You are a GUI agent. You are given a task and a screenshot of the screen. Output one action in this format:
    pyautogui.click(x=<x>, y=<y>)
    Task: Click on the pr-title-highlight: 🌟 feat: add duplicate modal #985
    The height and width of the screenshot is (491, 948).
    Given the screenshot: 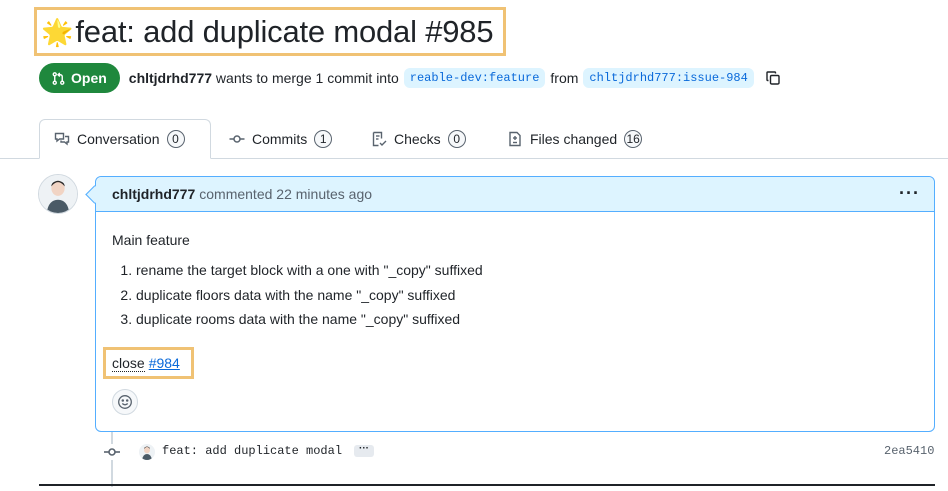 What is the action you would take?
    pyautogui.click(x=270, y=31)
    